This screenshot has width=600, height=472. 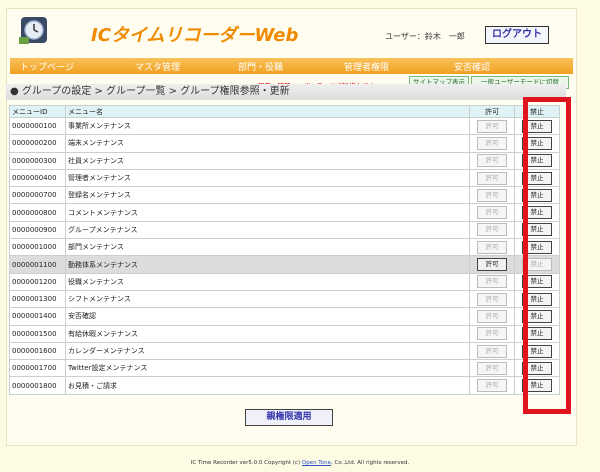 I want to click on menu-id: 0000000300, so click(x=37, y=160).